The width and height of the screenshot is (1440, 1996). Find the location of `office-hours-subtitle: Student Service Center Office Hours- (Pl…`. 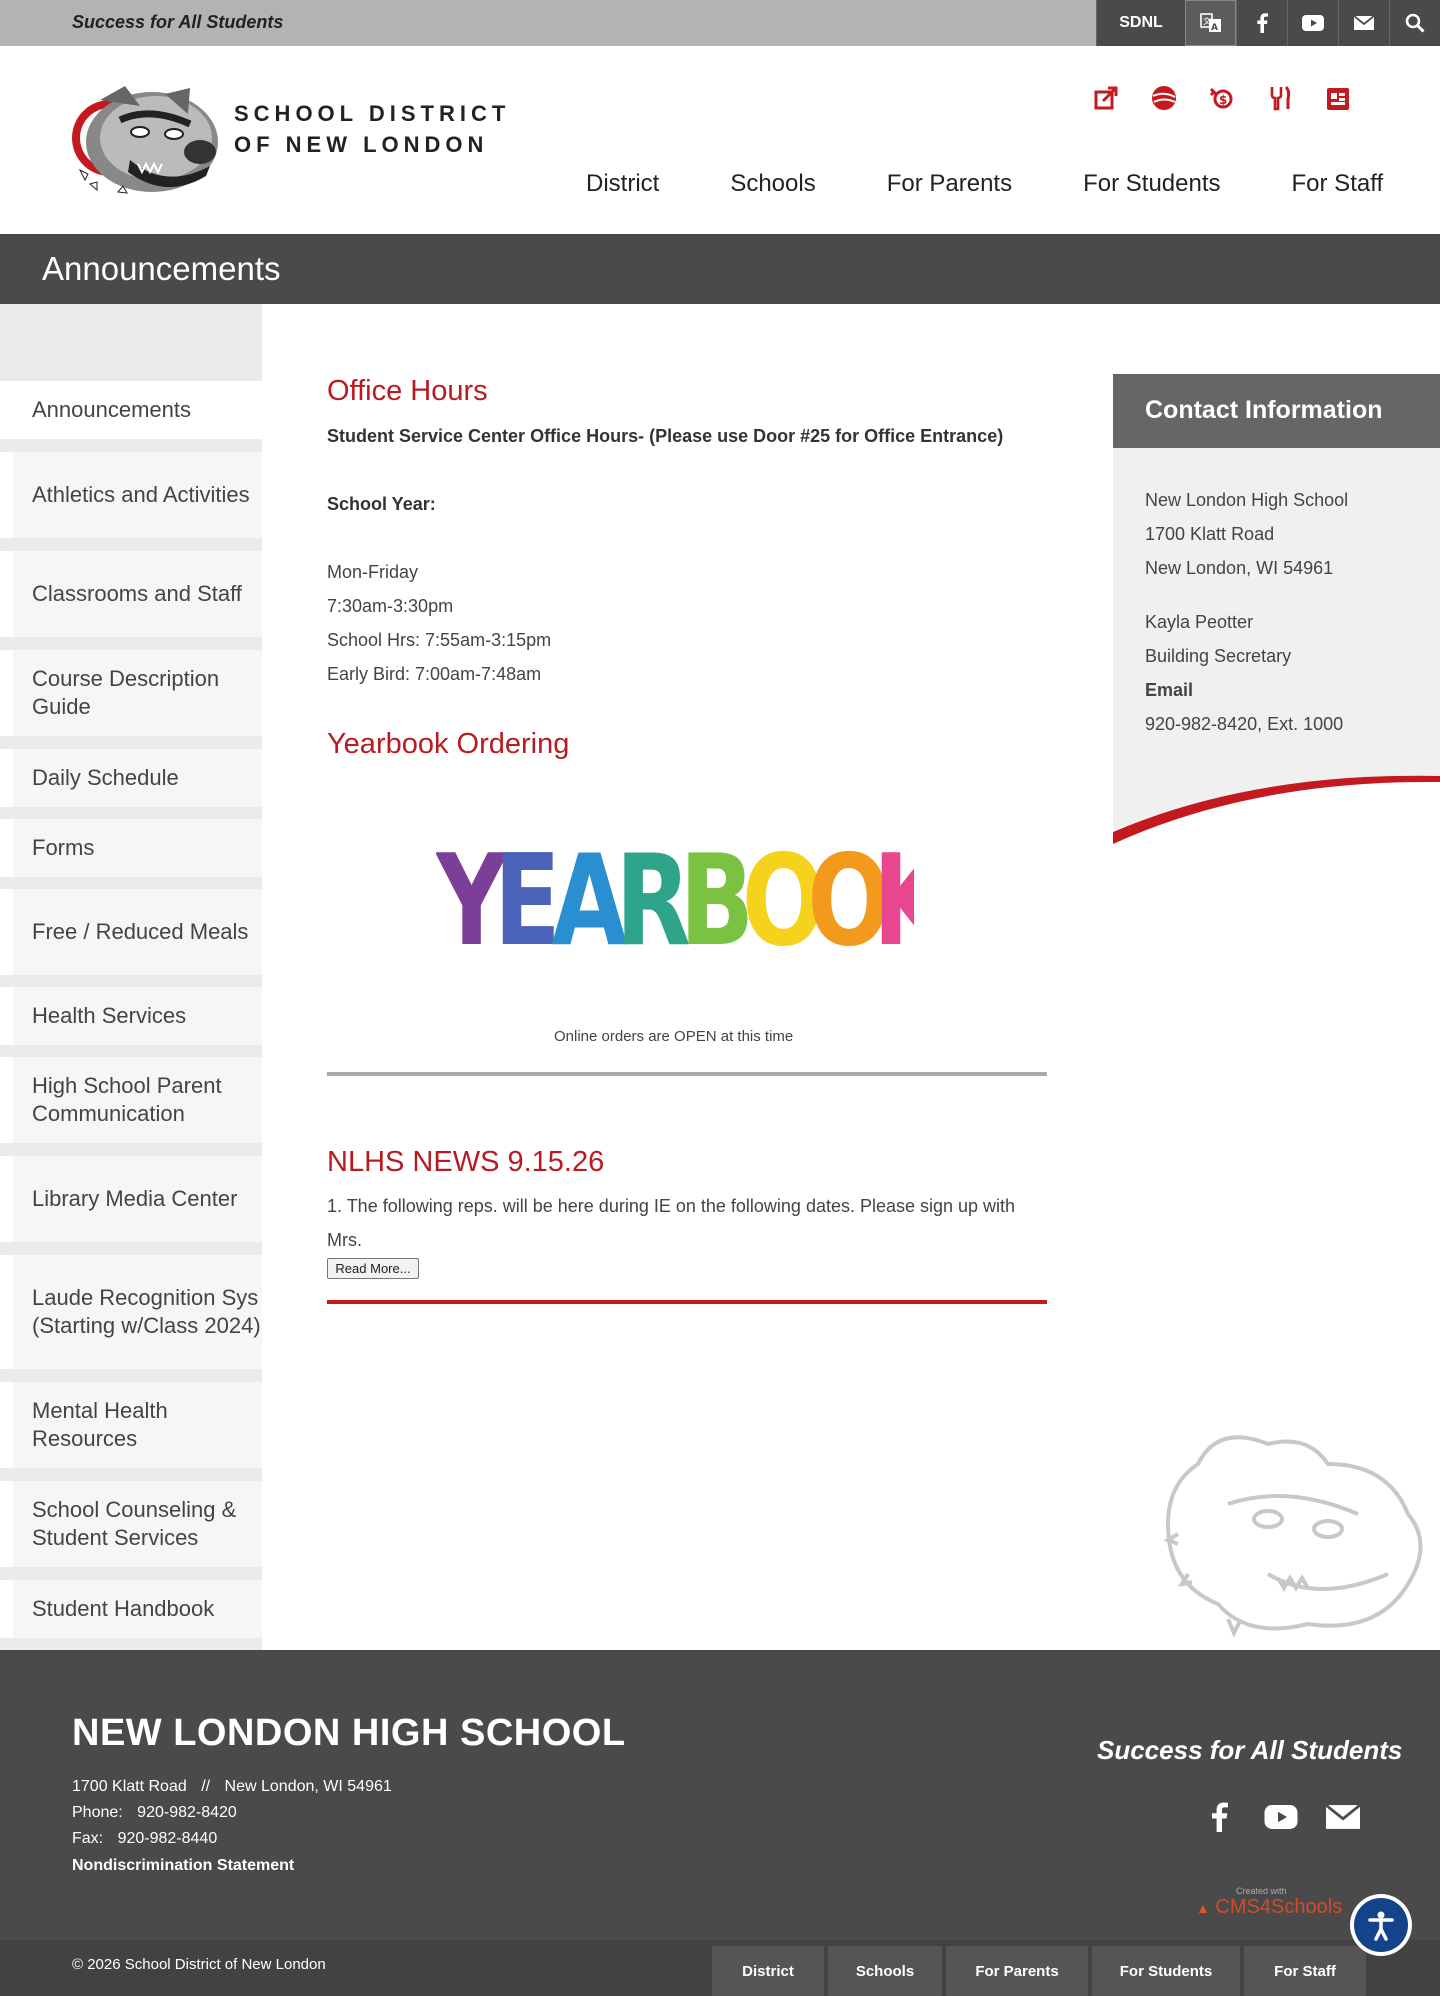

office-hours-subtitle: Student Service Center Office Hours- (Pl… is located at coordinates (665, 436).